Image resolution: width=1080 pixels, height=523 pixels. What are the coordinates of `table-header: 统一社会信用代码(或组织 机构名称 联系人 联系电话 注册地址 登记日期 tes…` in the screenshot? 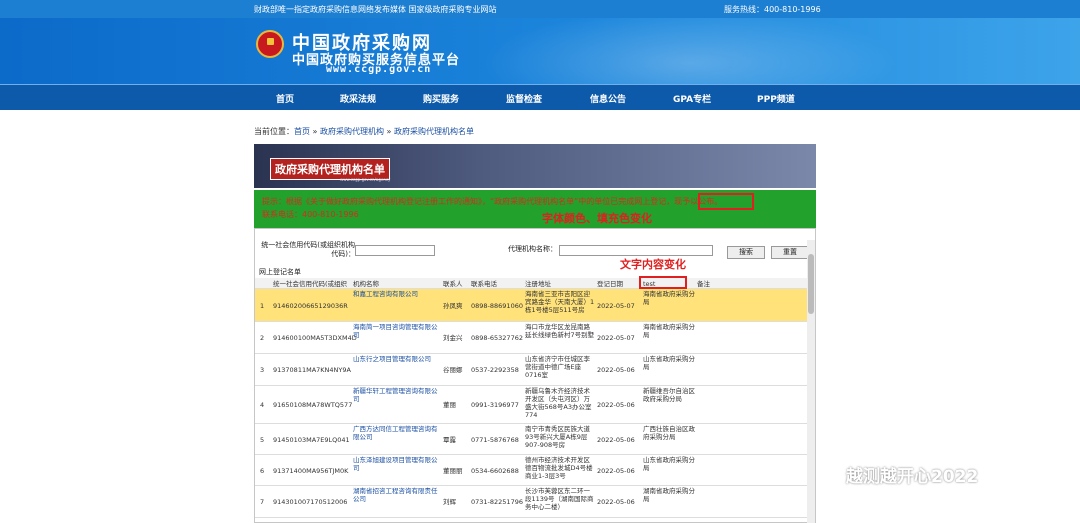 It's located at (531, 283).